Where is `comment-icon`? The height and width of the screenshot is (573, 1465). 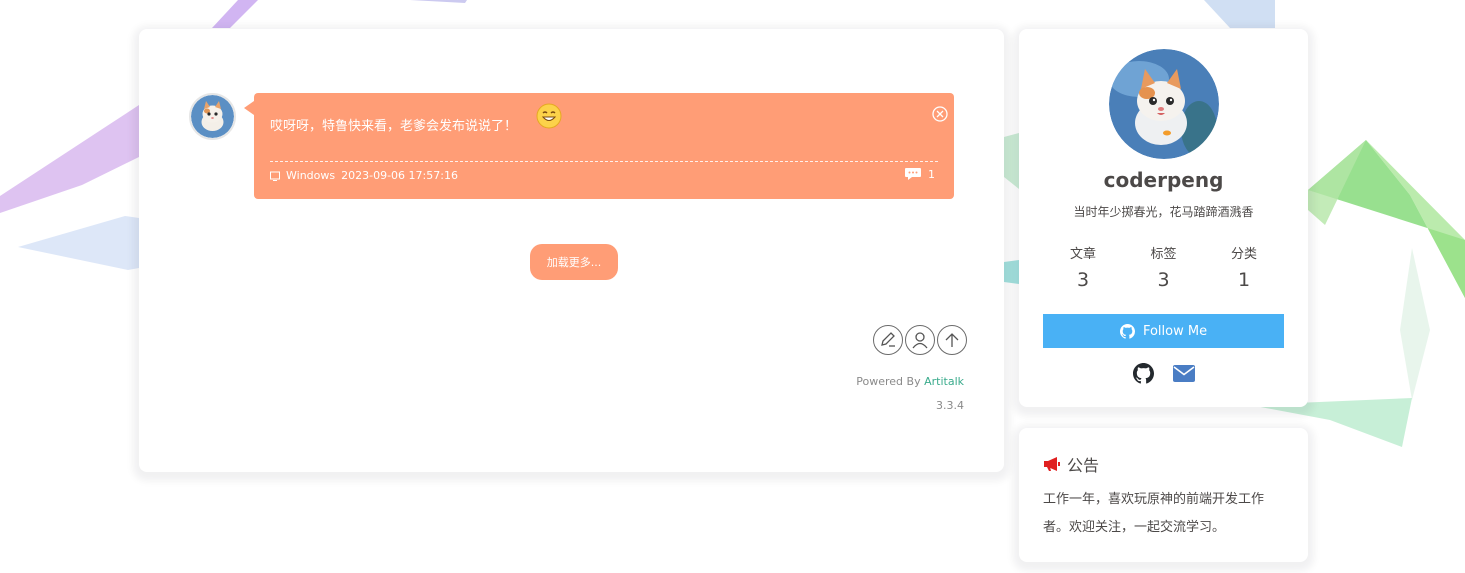
comment-icon is located at coordinates (913, 174).